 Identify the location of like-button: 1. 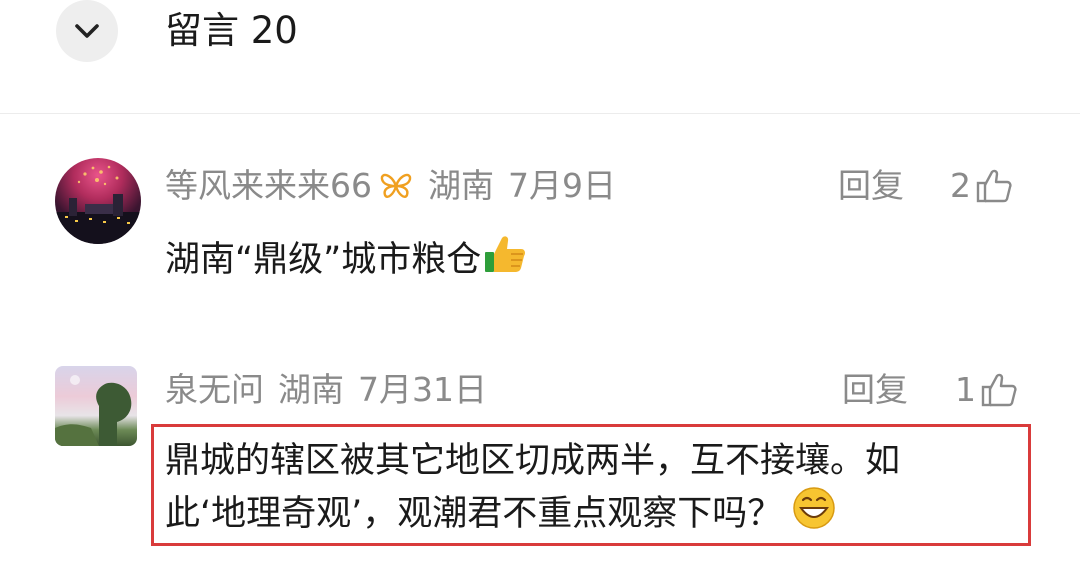
(986, 390).